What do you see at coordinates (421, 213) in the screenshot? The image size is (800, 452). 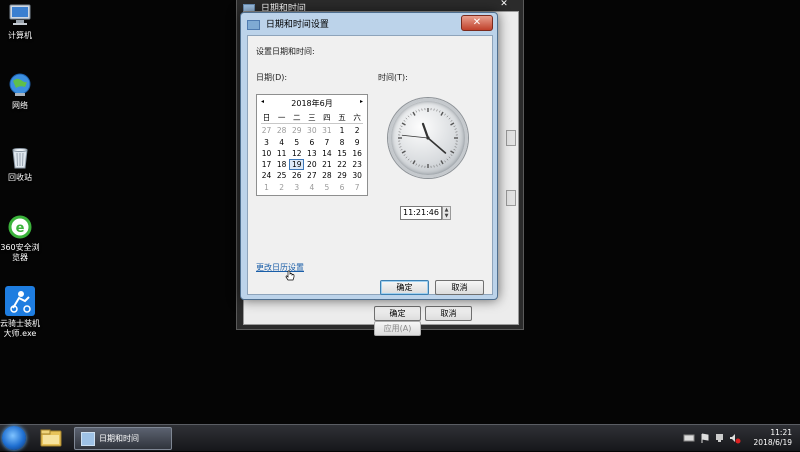 I see `time-input: 11:21:46` at bounding box center [421, 213].